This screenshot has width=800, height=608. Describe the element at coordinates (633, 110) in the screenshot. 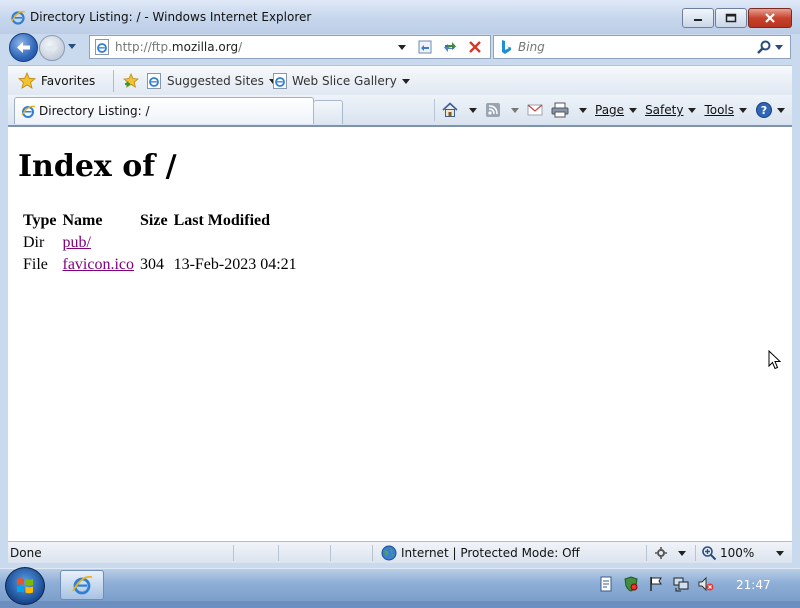

I see `page-dropdown-icon` at that location.